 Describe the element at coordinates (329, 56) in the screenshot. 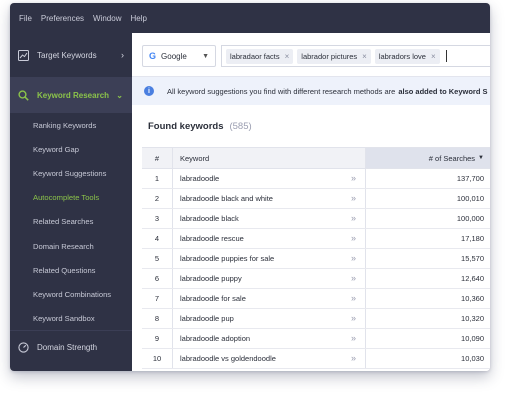

I see `keyword-tag-label: labrador pictures` at that location.